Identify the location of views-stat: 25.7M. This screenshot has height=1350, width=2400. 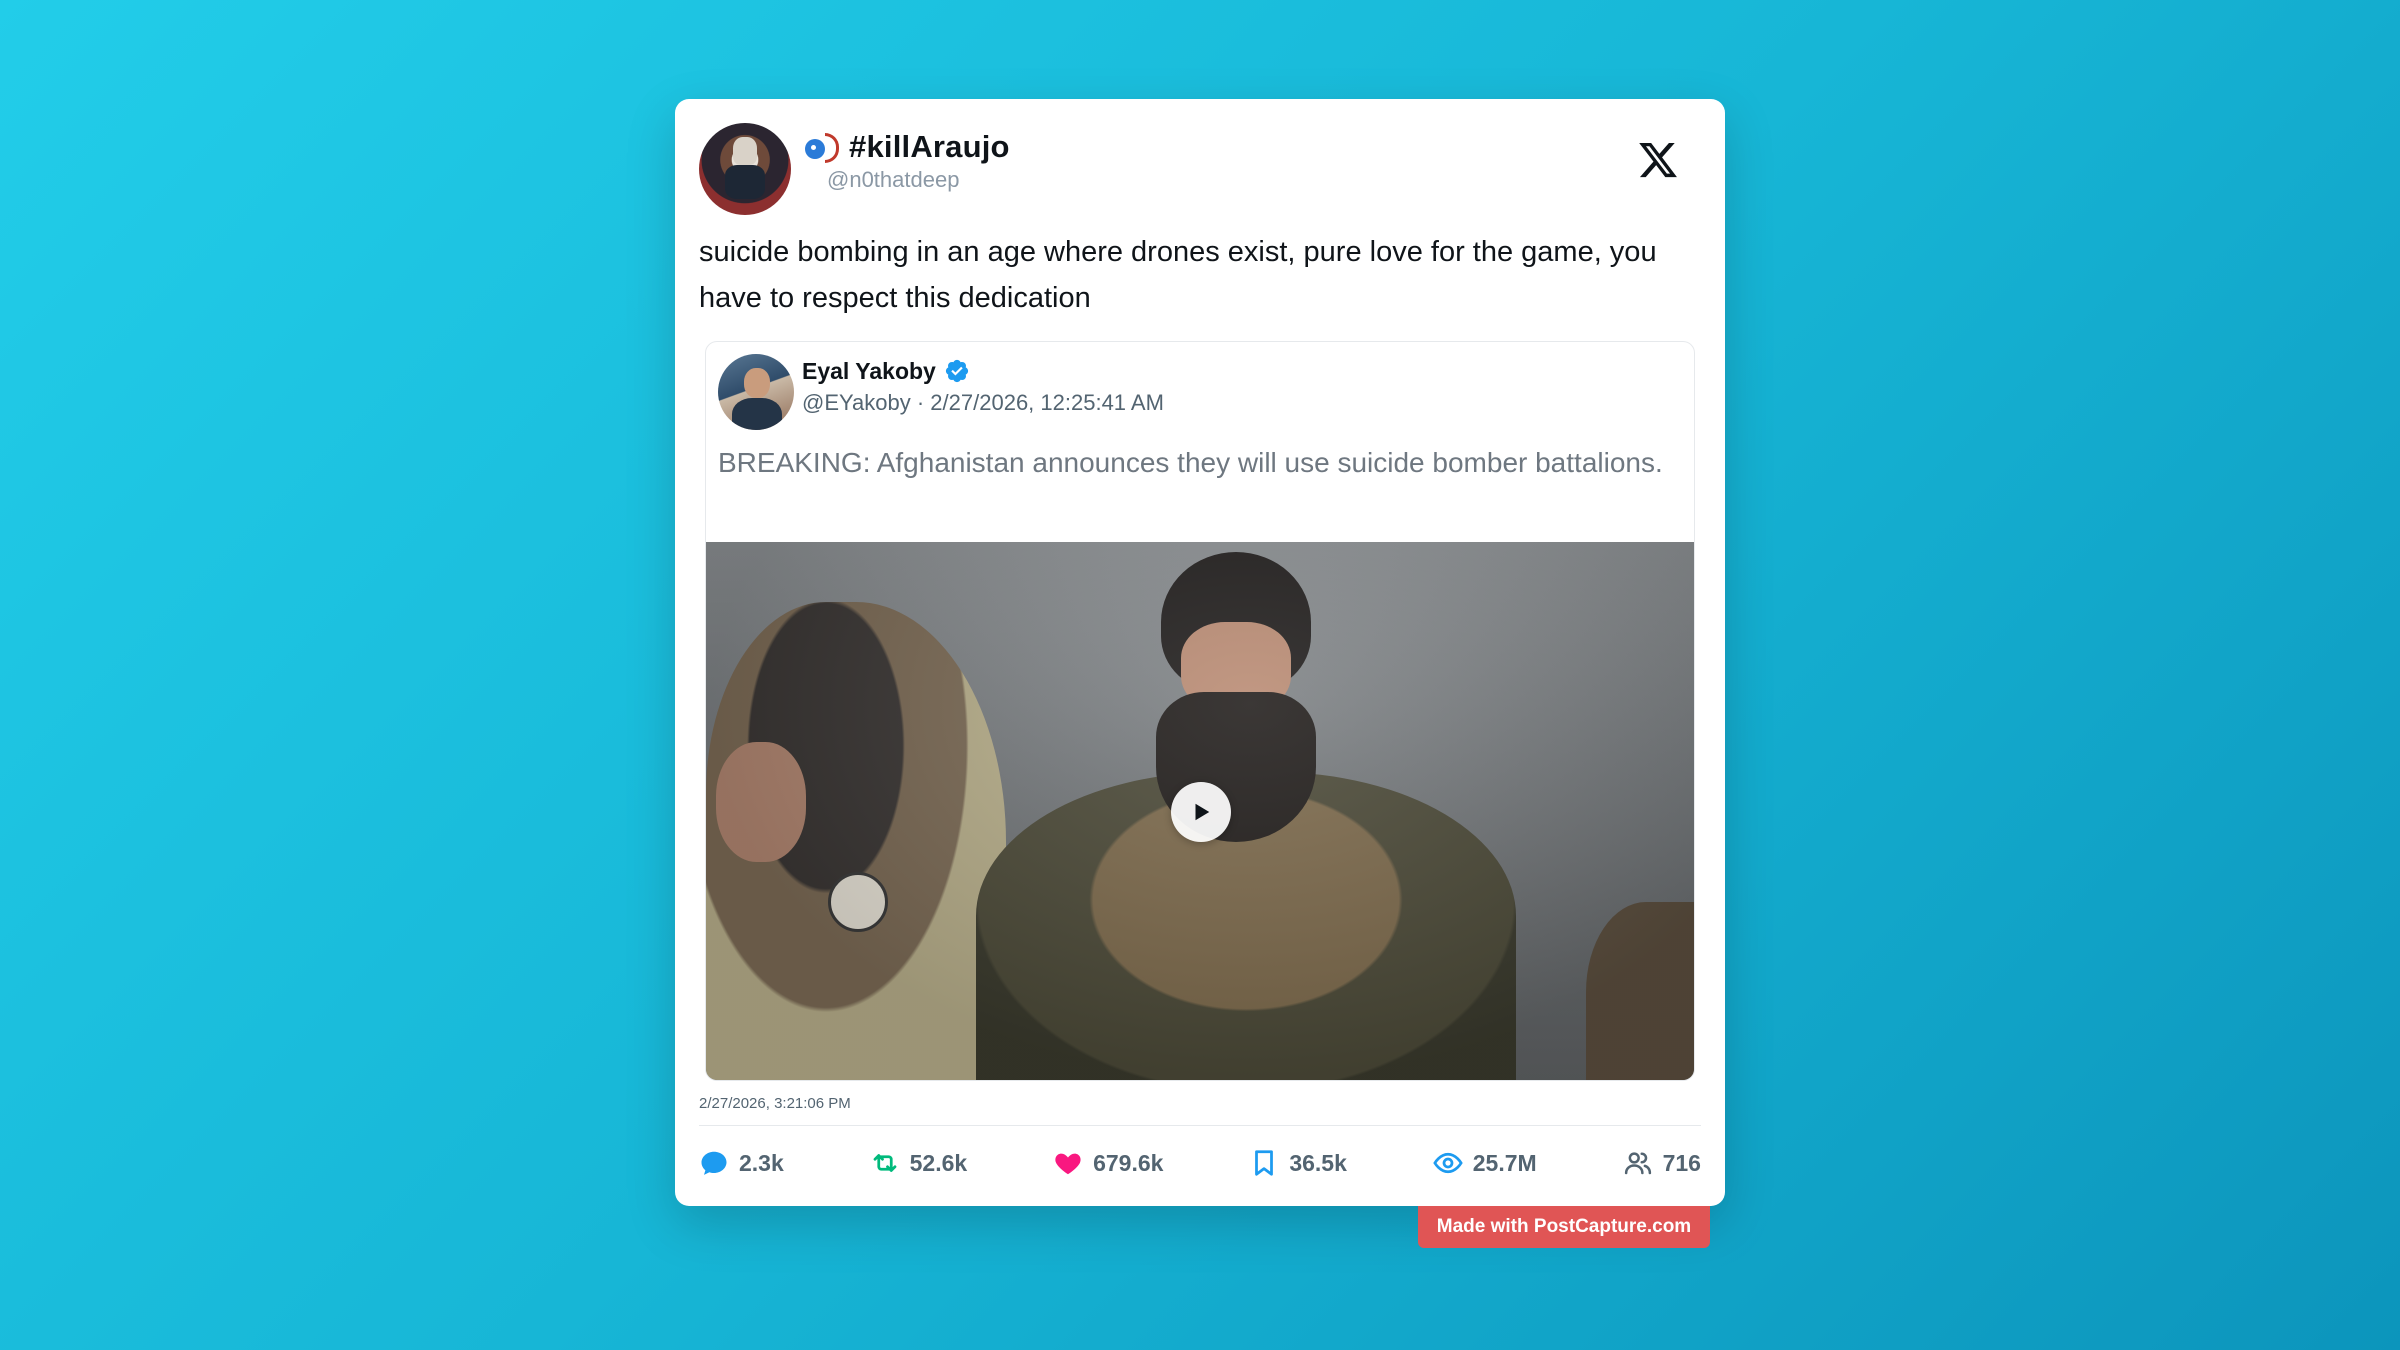
(1485, 1163).